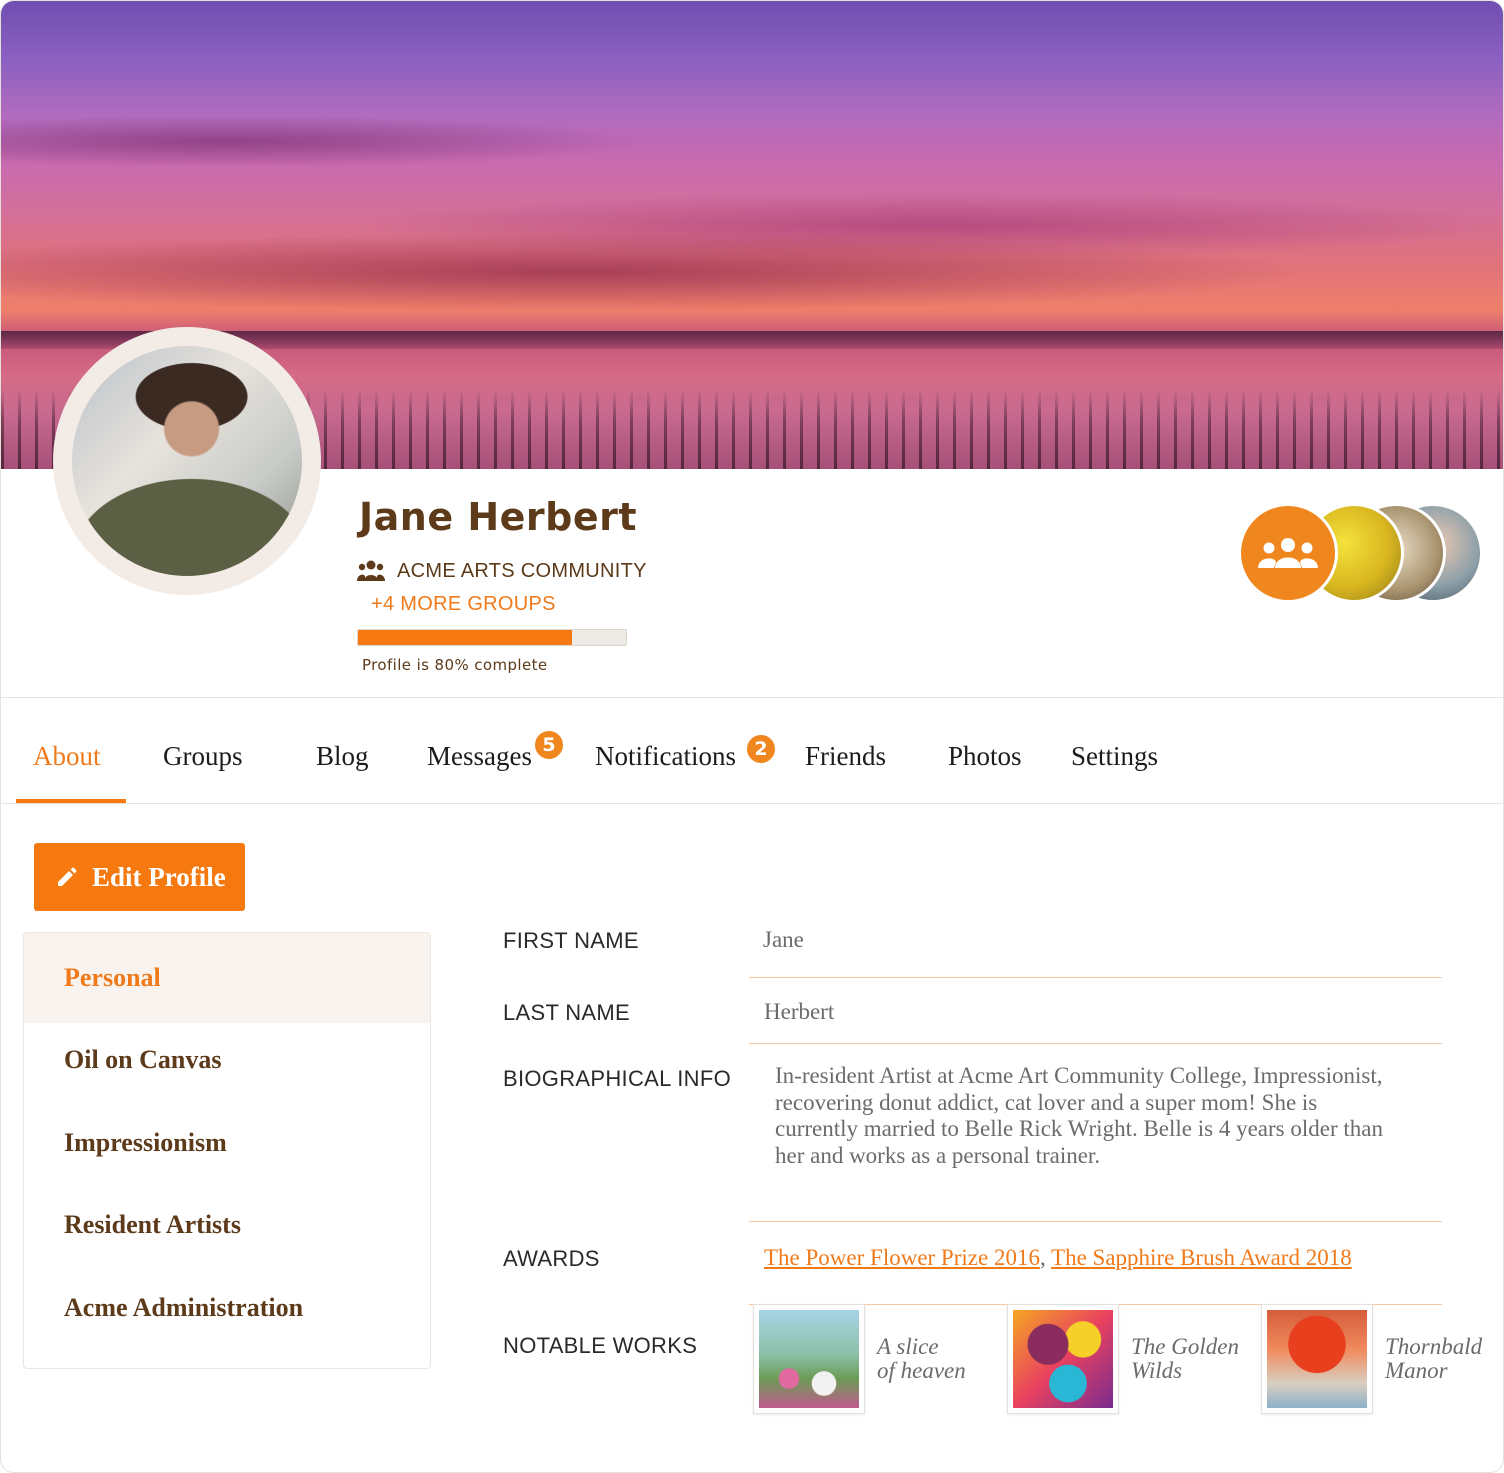 The image size is (1504, 1473). What do you see at coordinates (203, 756) in the screenshot?
I see `tab-groups: Groups` at bounding box center [203, 756].